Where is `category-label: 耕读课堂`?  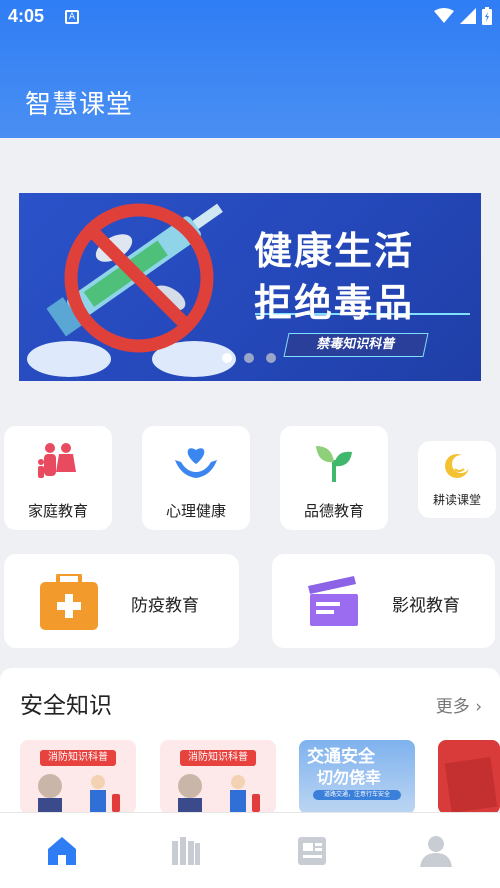 category-label: 耕读课堂 is located at coordinates (456, 500).